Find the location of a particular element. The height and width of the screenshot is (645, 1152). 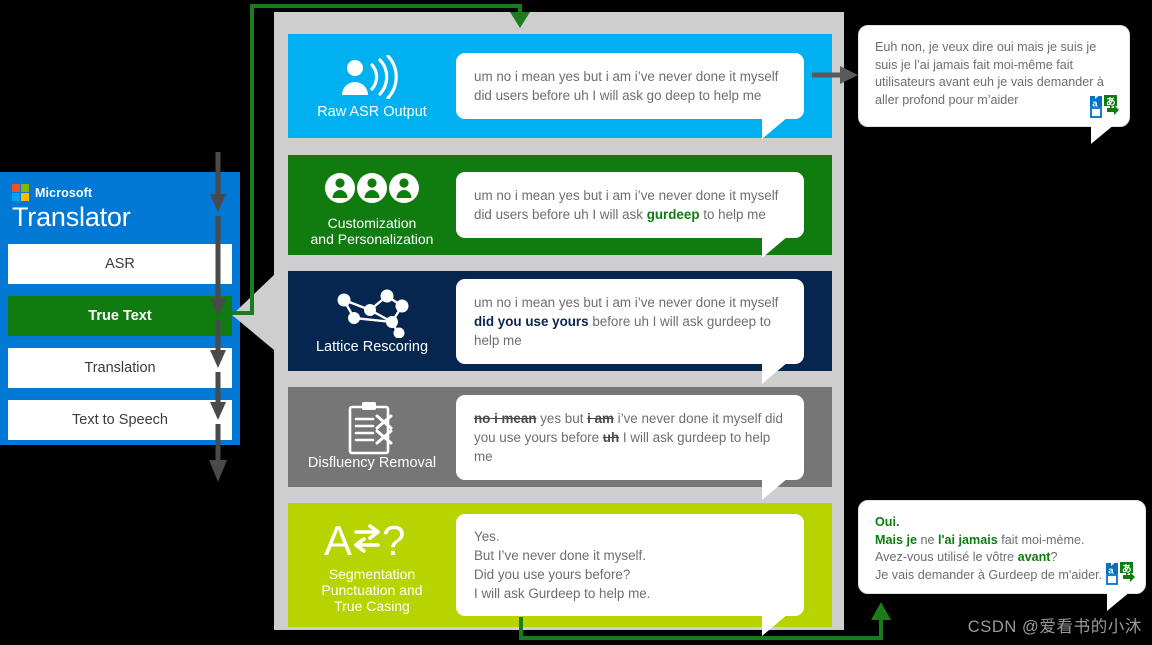

speaker-person-icon is located at coordinates (372, 77).